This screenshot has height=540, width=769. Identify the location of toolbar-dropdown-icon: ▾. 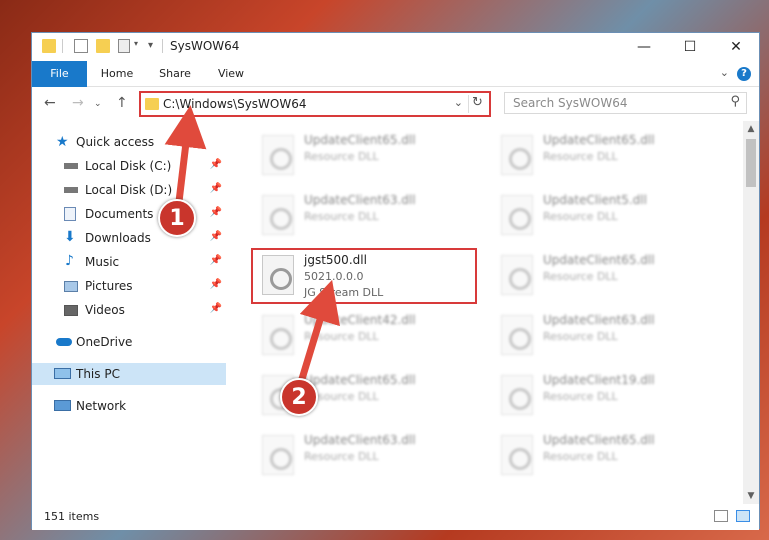
(150, 45).